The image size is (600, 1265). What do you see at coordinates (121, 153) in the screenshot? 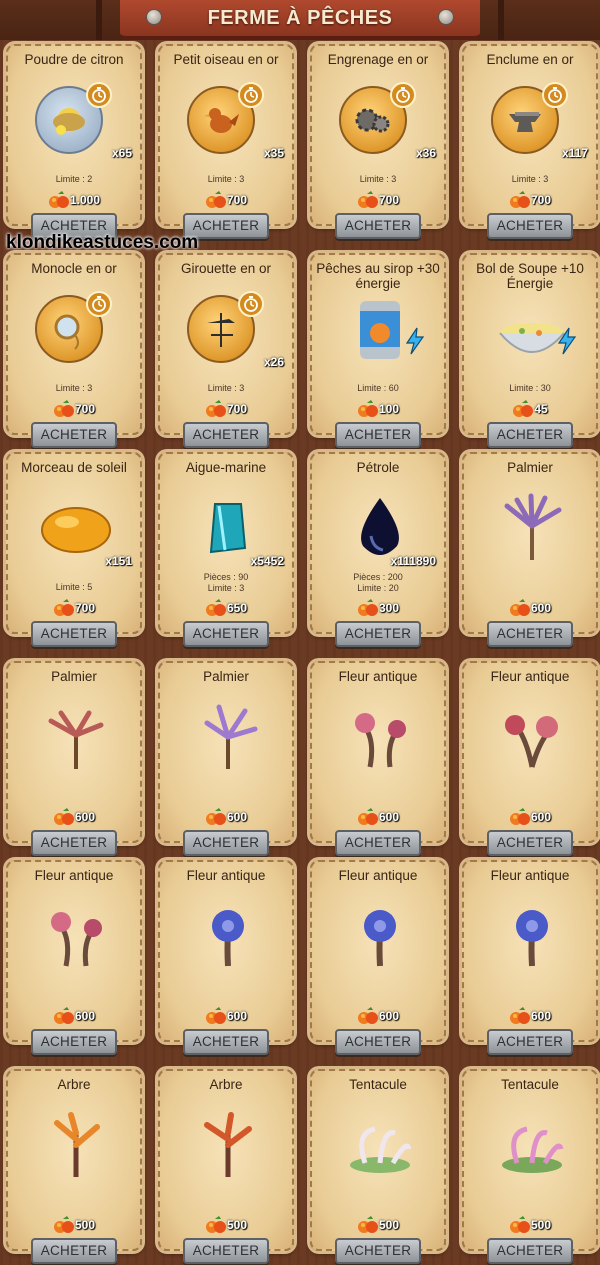
I see `item-count: x65` at bounding box center [121, 153].